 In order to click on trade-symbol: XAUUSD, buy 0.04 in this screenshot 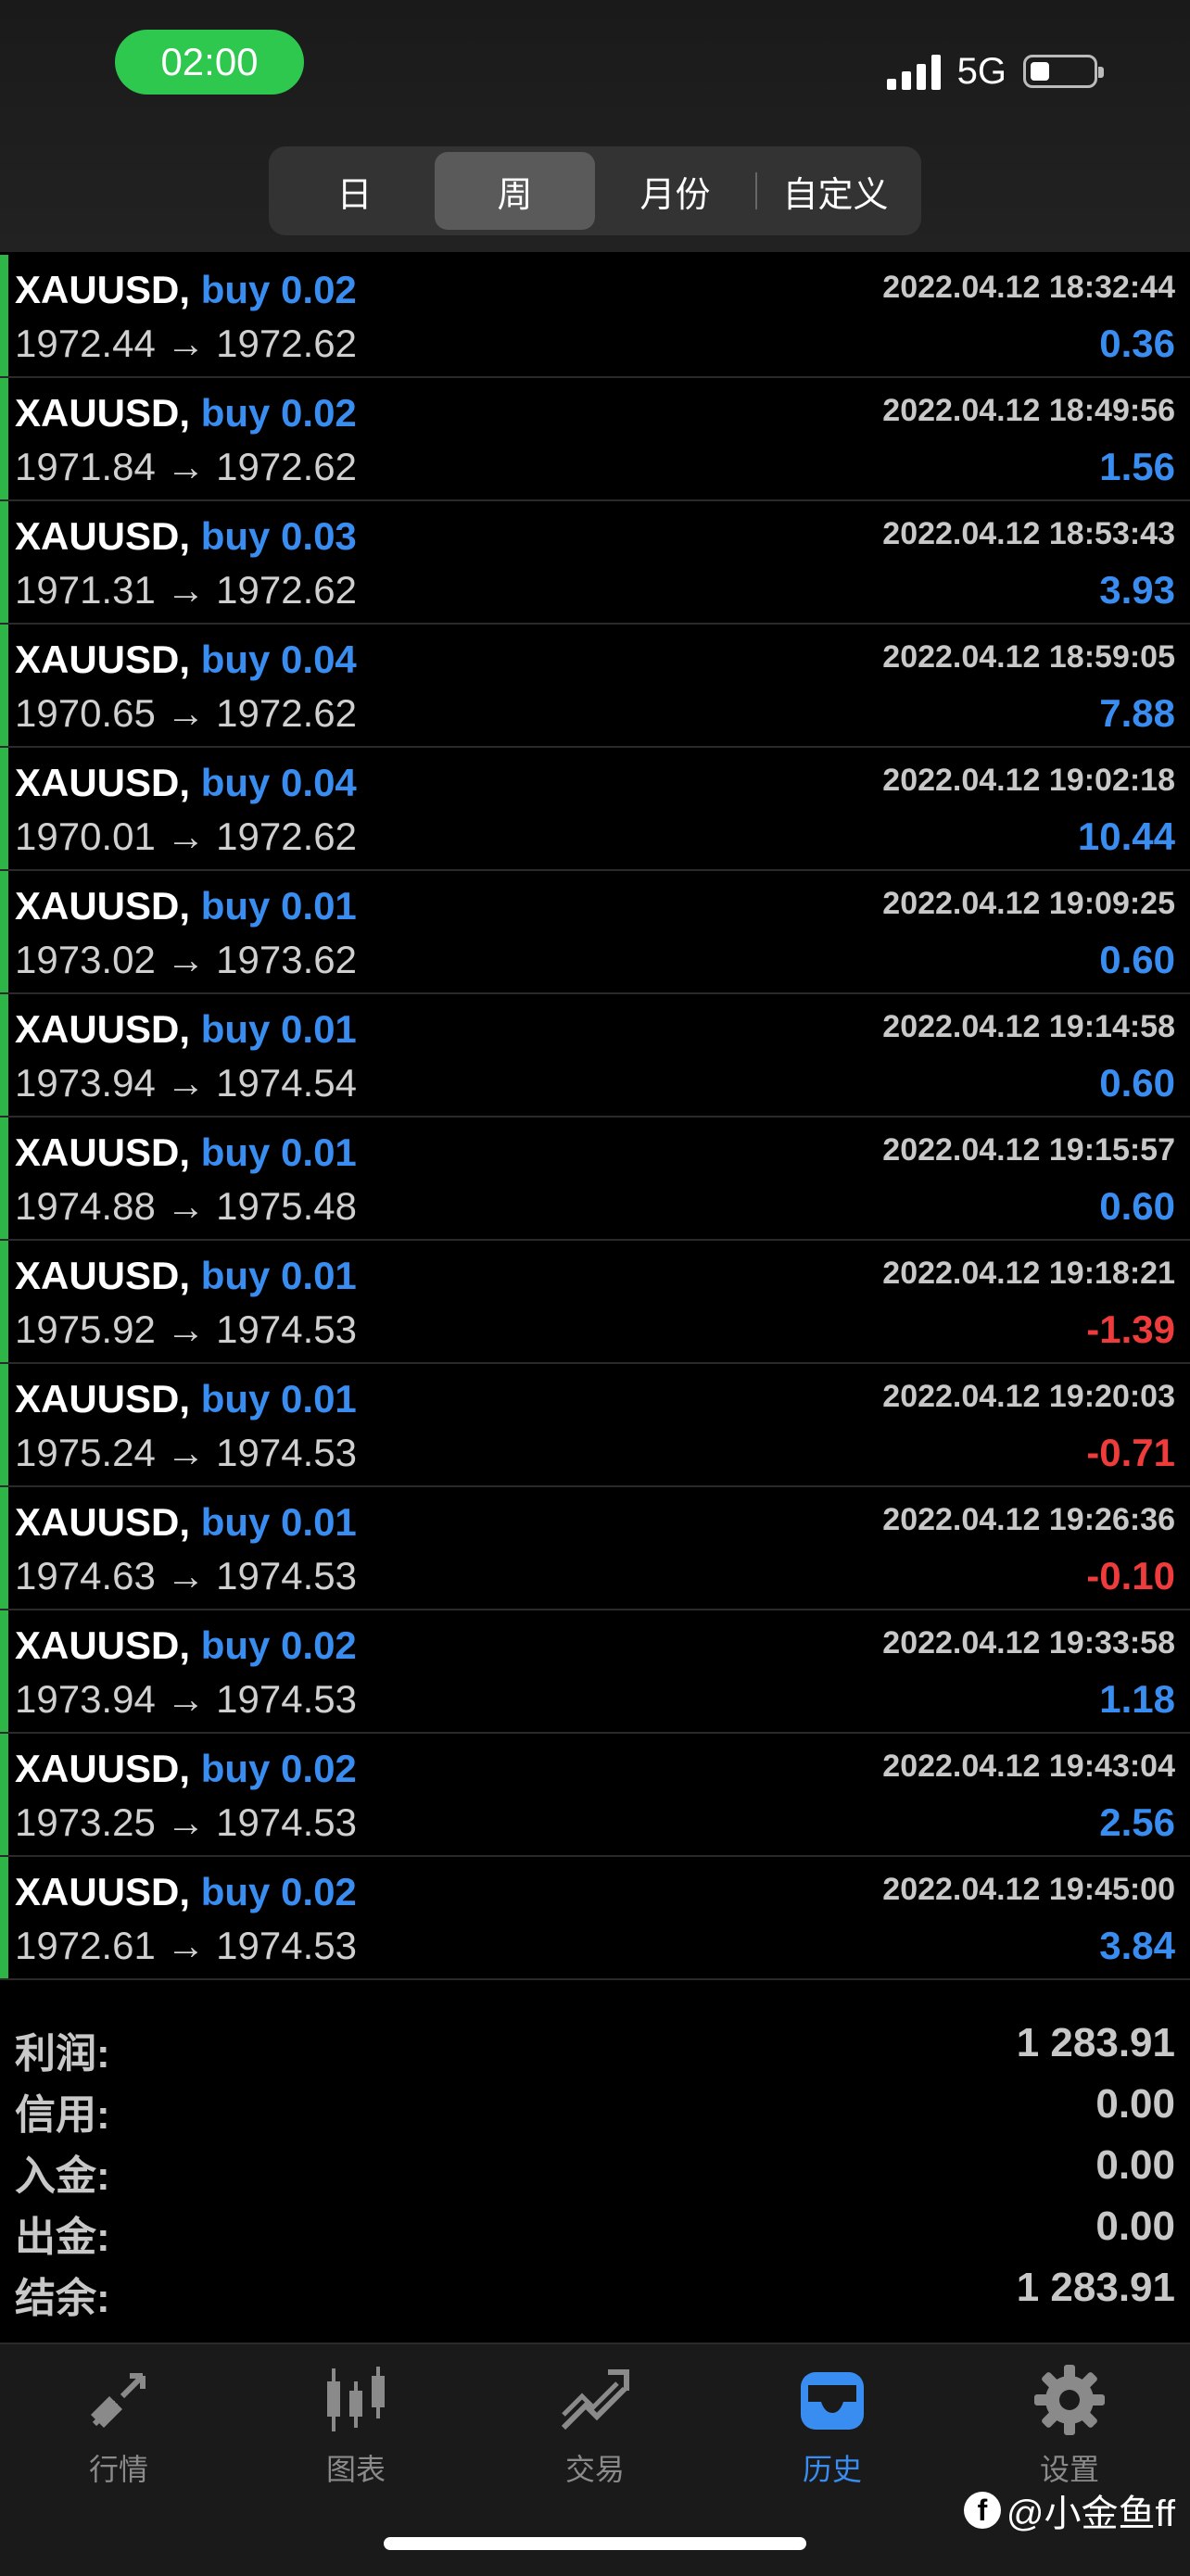, I will do `click(186, 660)`.